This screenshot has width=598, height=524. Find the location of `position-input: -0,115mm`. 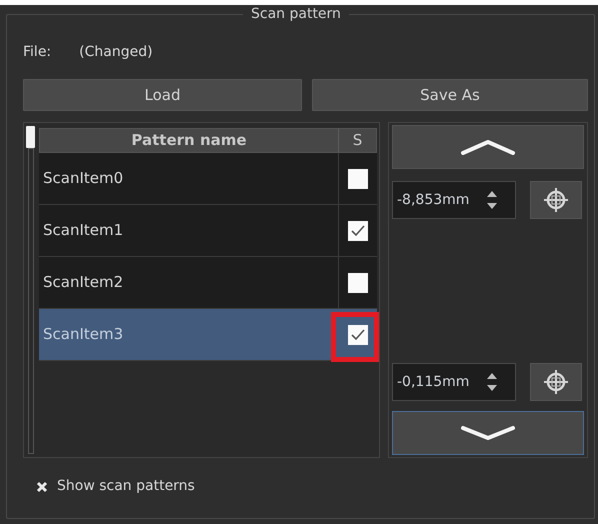

position-input: -0,115mm is located at coordinates (441, 382).